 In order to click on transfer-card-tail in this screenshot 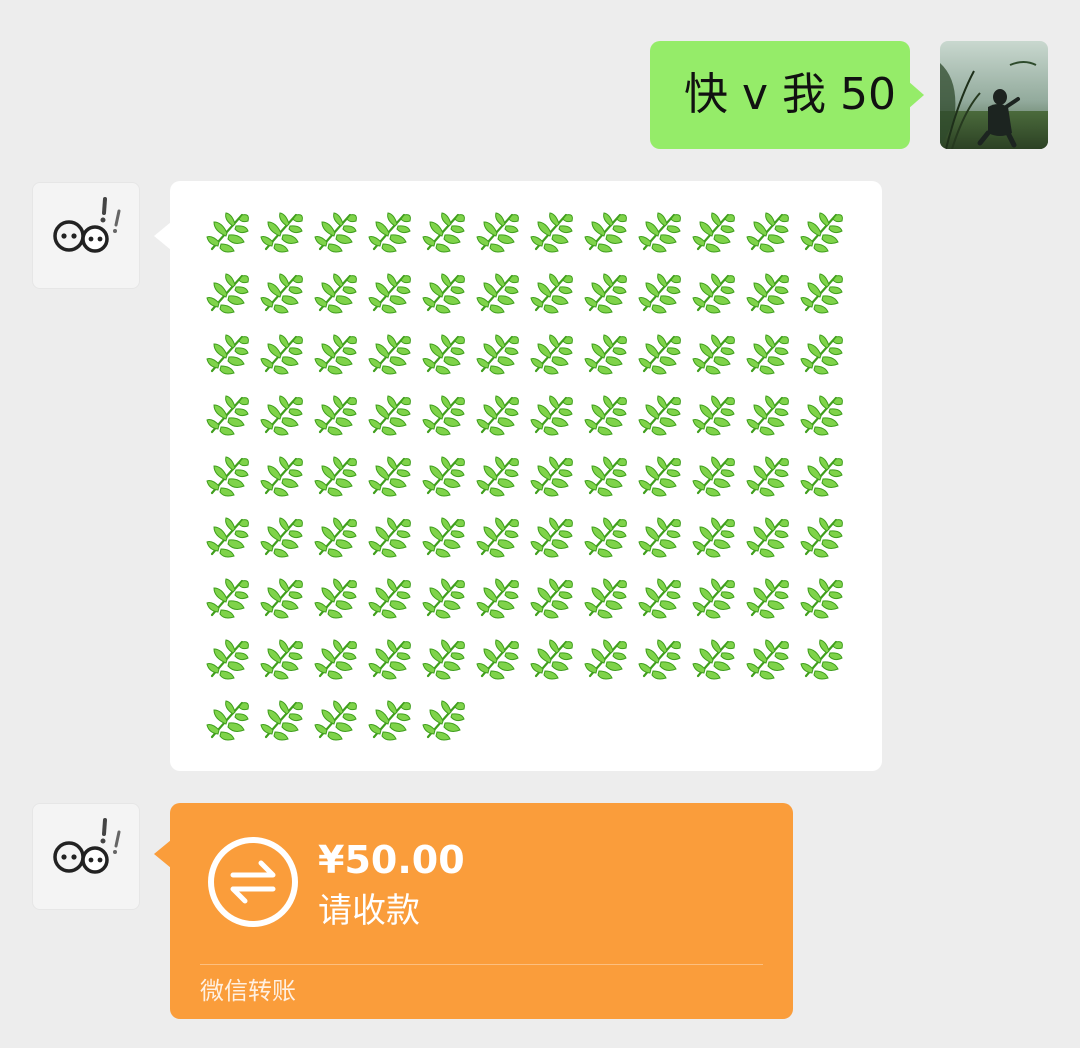, I will do `click(162, 854)`.